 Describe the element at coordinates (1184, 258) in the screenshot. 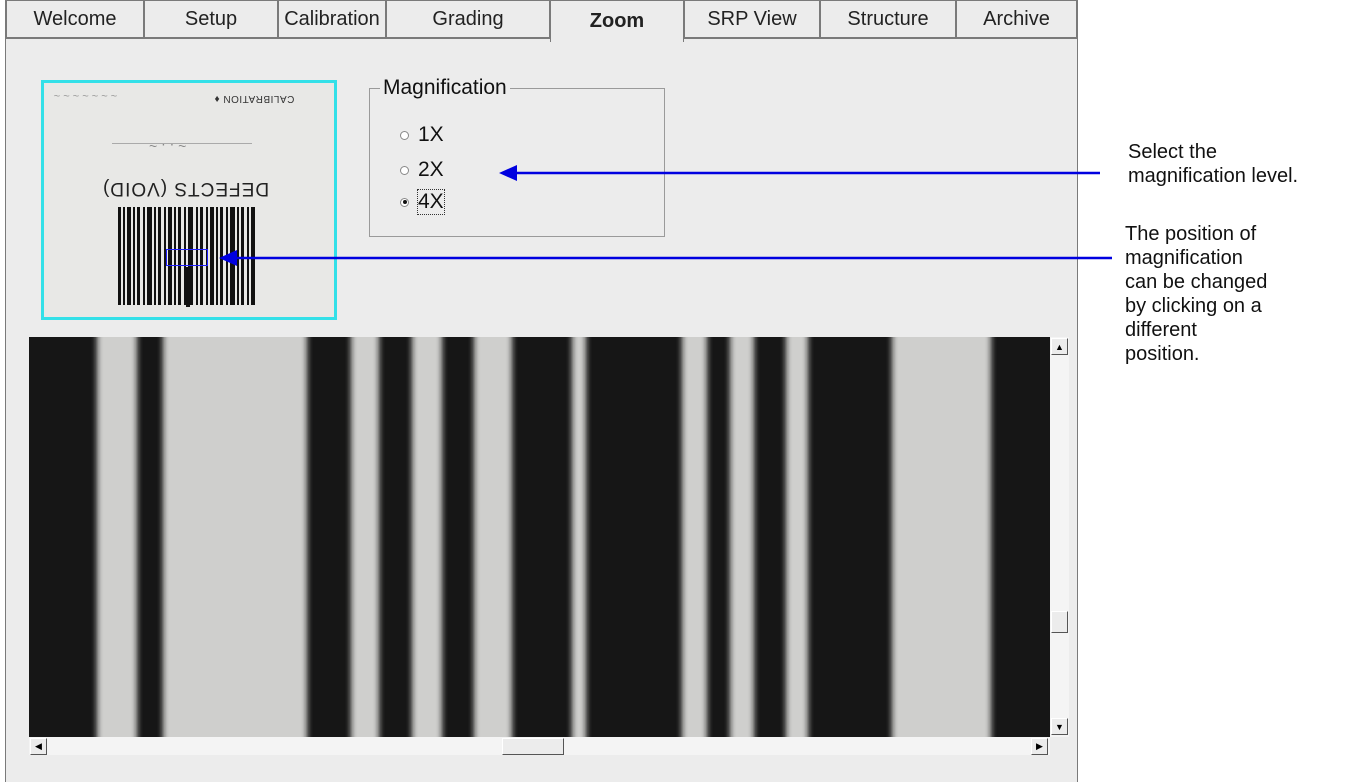

I see `annotation-line: magnification` at that location.